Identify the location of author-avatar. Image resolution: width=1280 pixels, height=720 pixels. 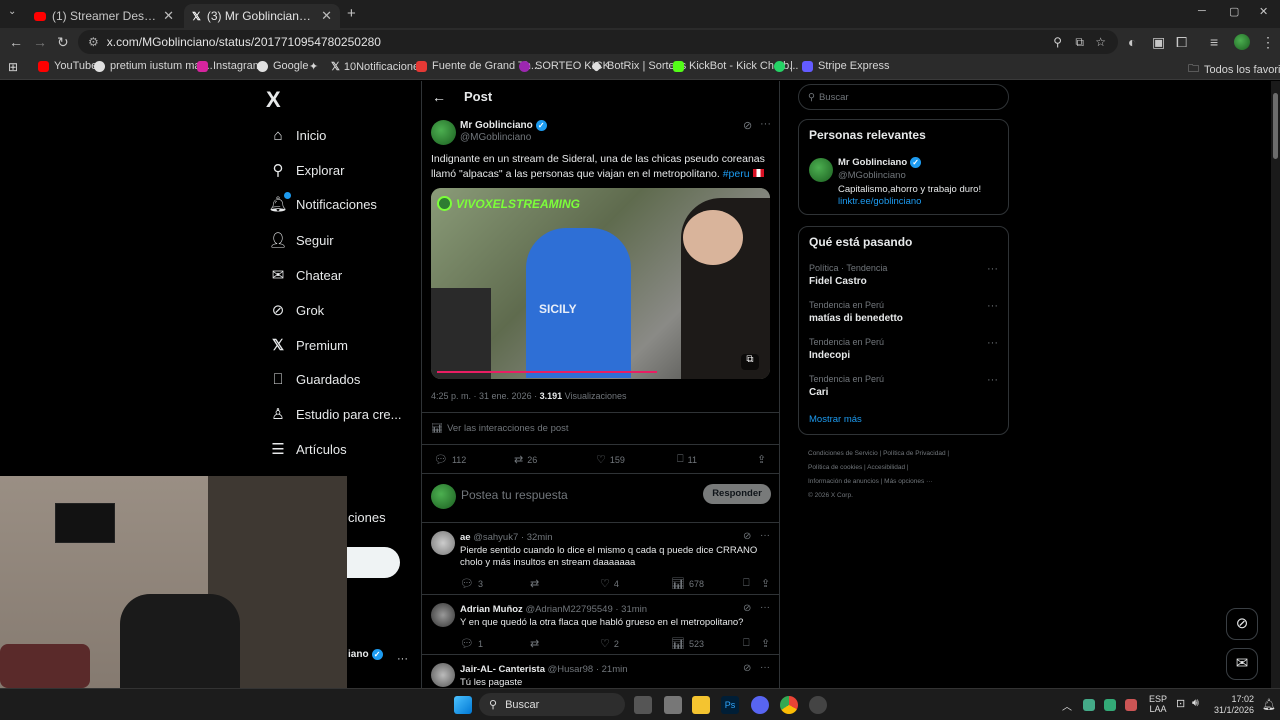
(443, 132).